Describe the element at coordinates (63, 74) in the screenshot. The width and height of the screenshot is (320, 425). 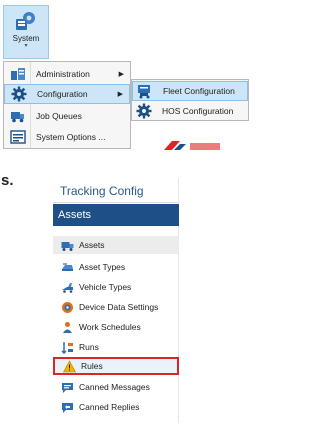
I see `menu-item-label: Administration` at that location.